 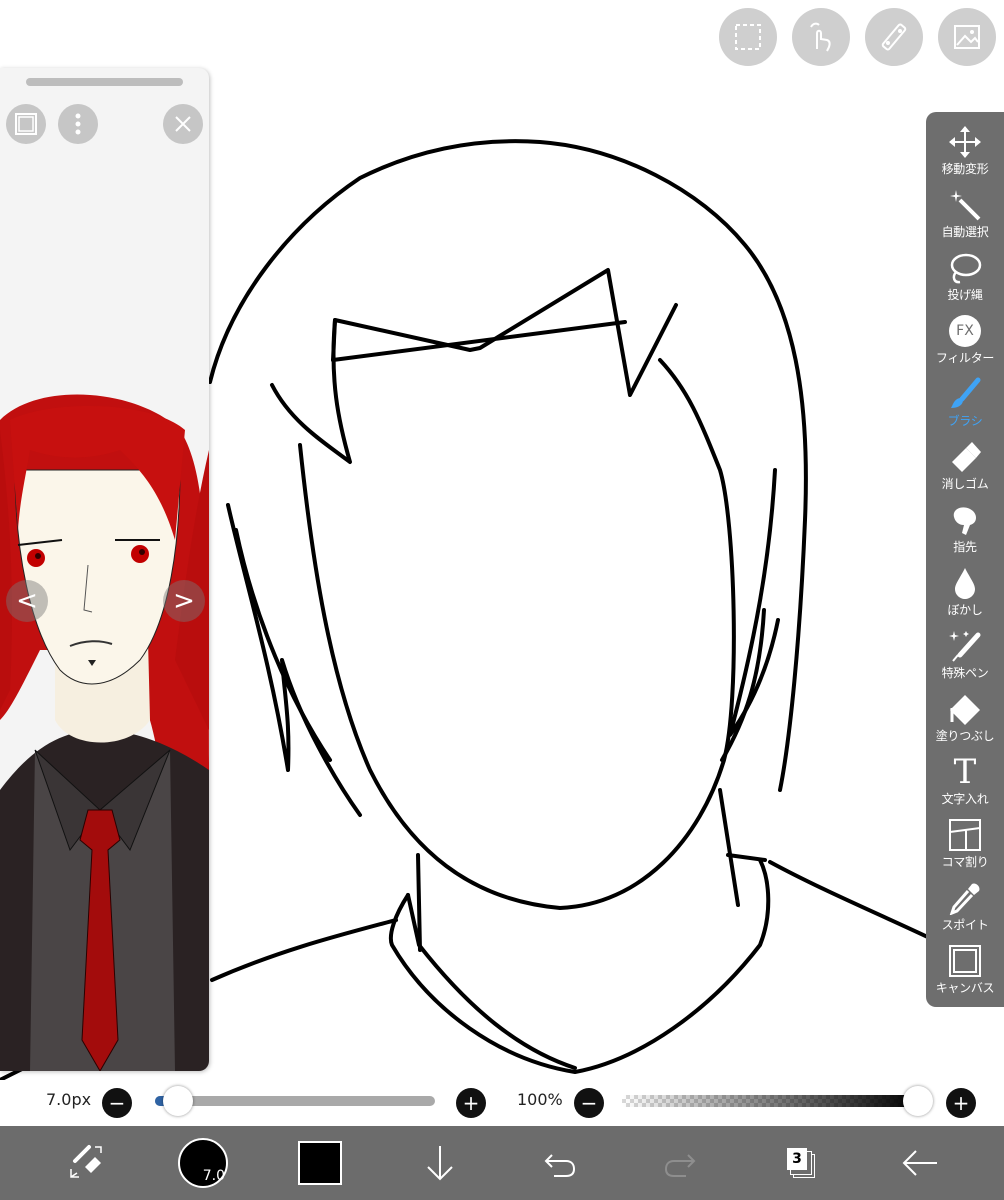 I want to click on layer-count: 3, so click(x=797, y=1159).